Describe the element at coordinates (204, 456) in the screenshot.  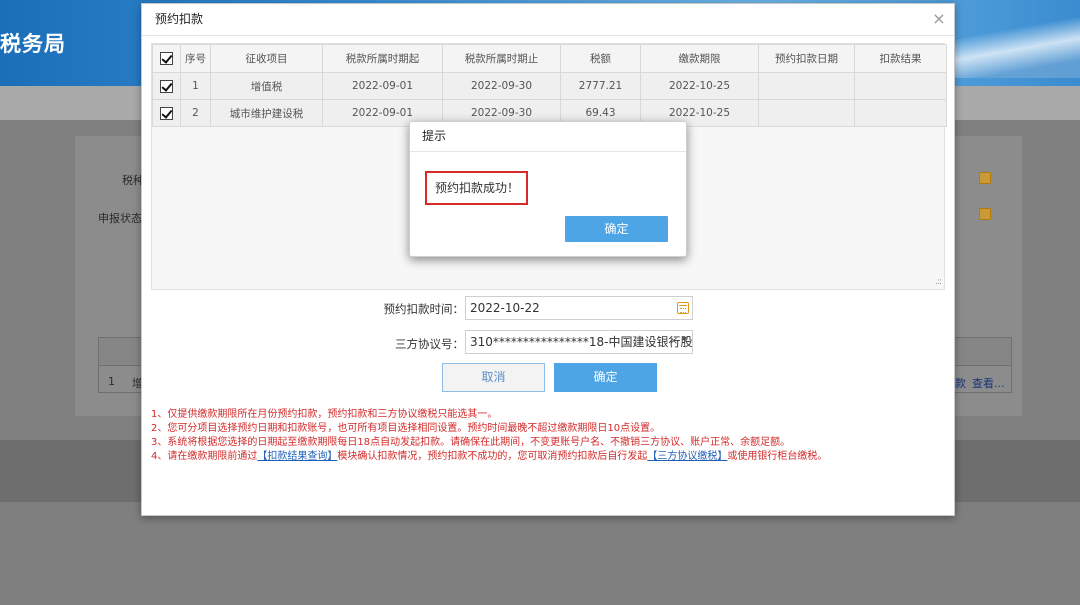
I see `note-4-text: 4、请在缴款期限前通过` at that location.